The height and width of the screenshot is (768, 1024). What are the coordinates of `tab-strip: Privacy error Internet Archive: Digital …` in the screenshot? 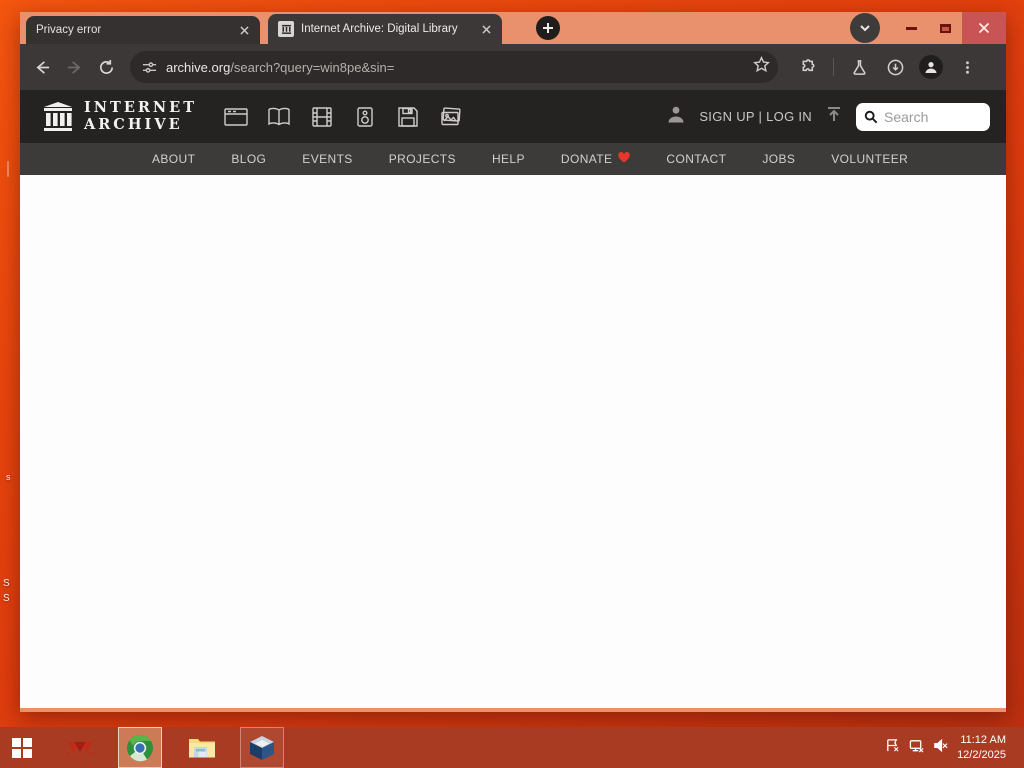 It's located at (264, 28).